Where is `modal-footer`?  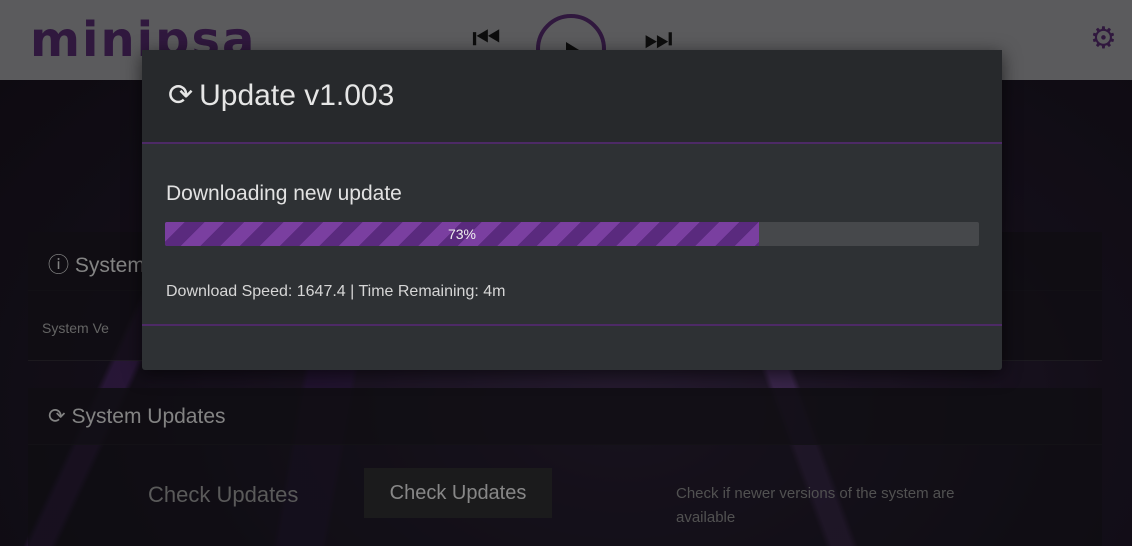
modal-footer is located at coordinates (572, 348).